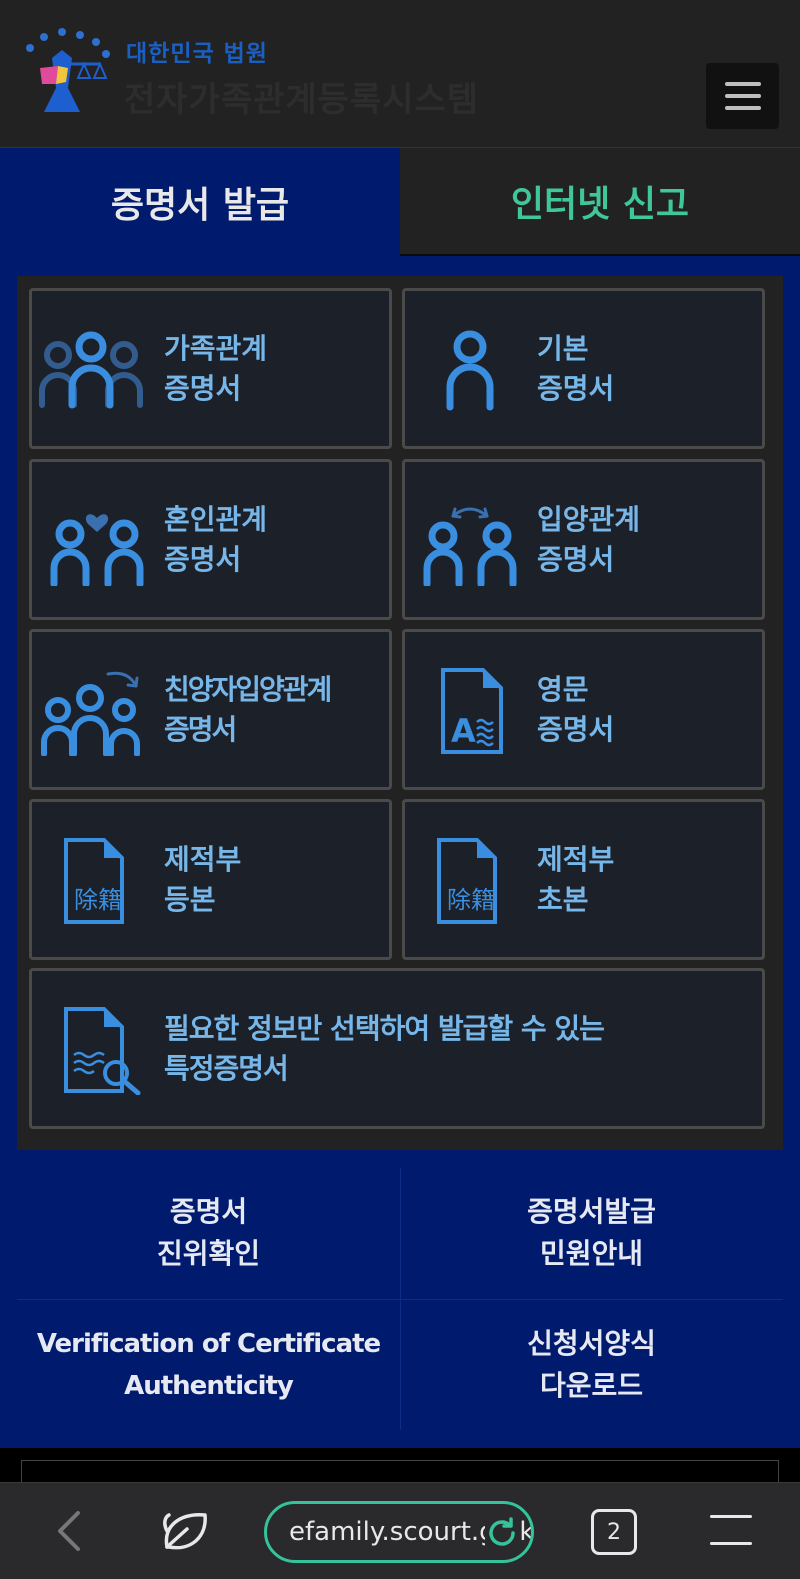  I want to click on card-adoption-relation-certificate: 입양관계 증명서, so click(583, 539).